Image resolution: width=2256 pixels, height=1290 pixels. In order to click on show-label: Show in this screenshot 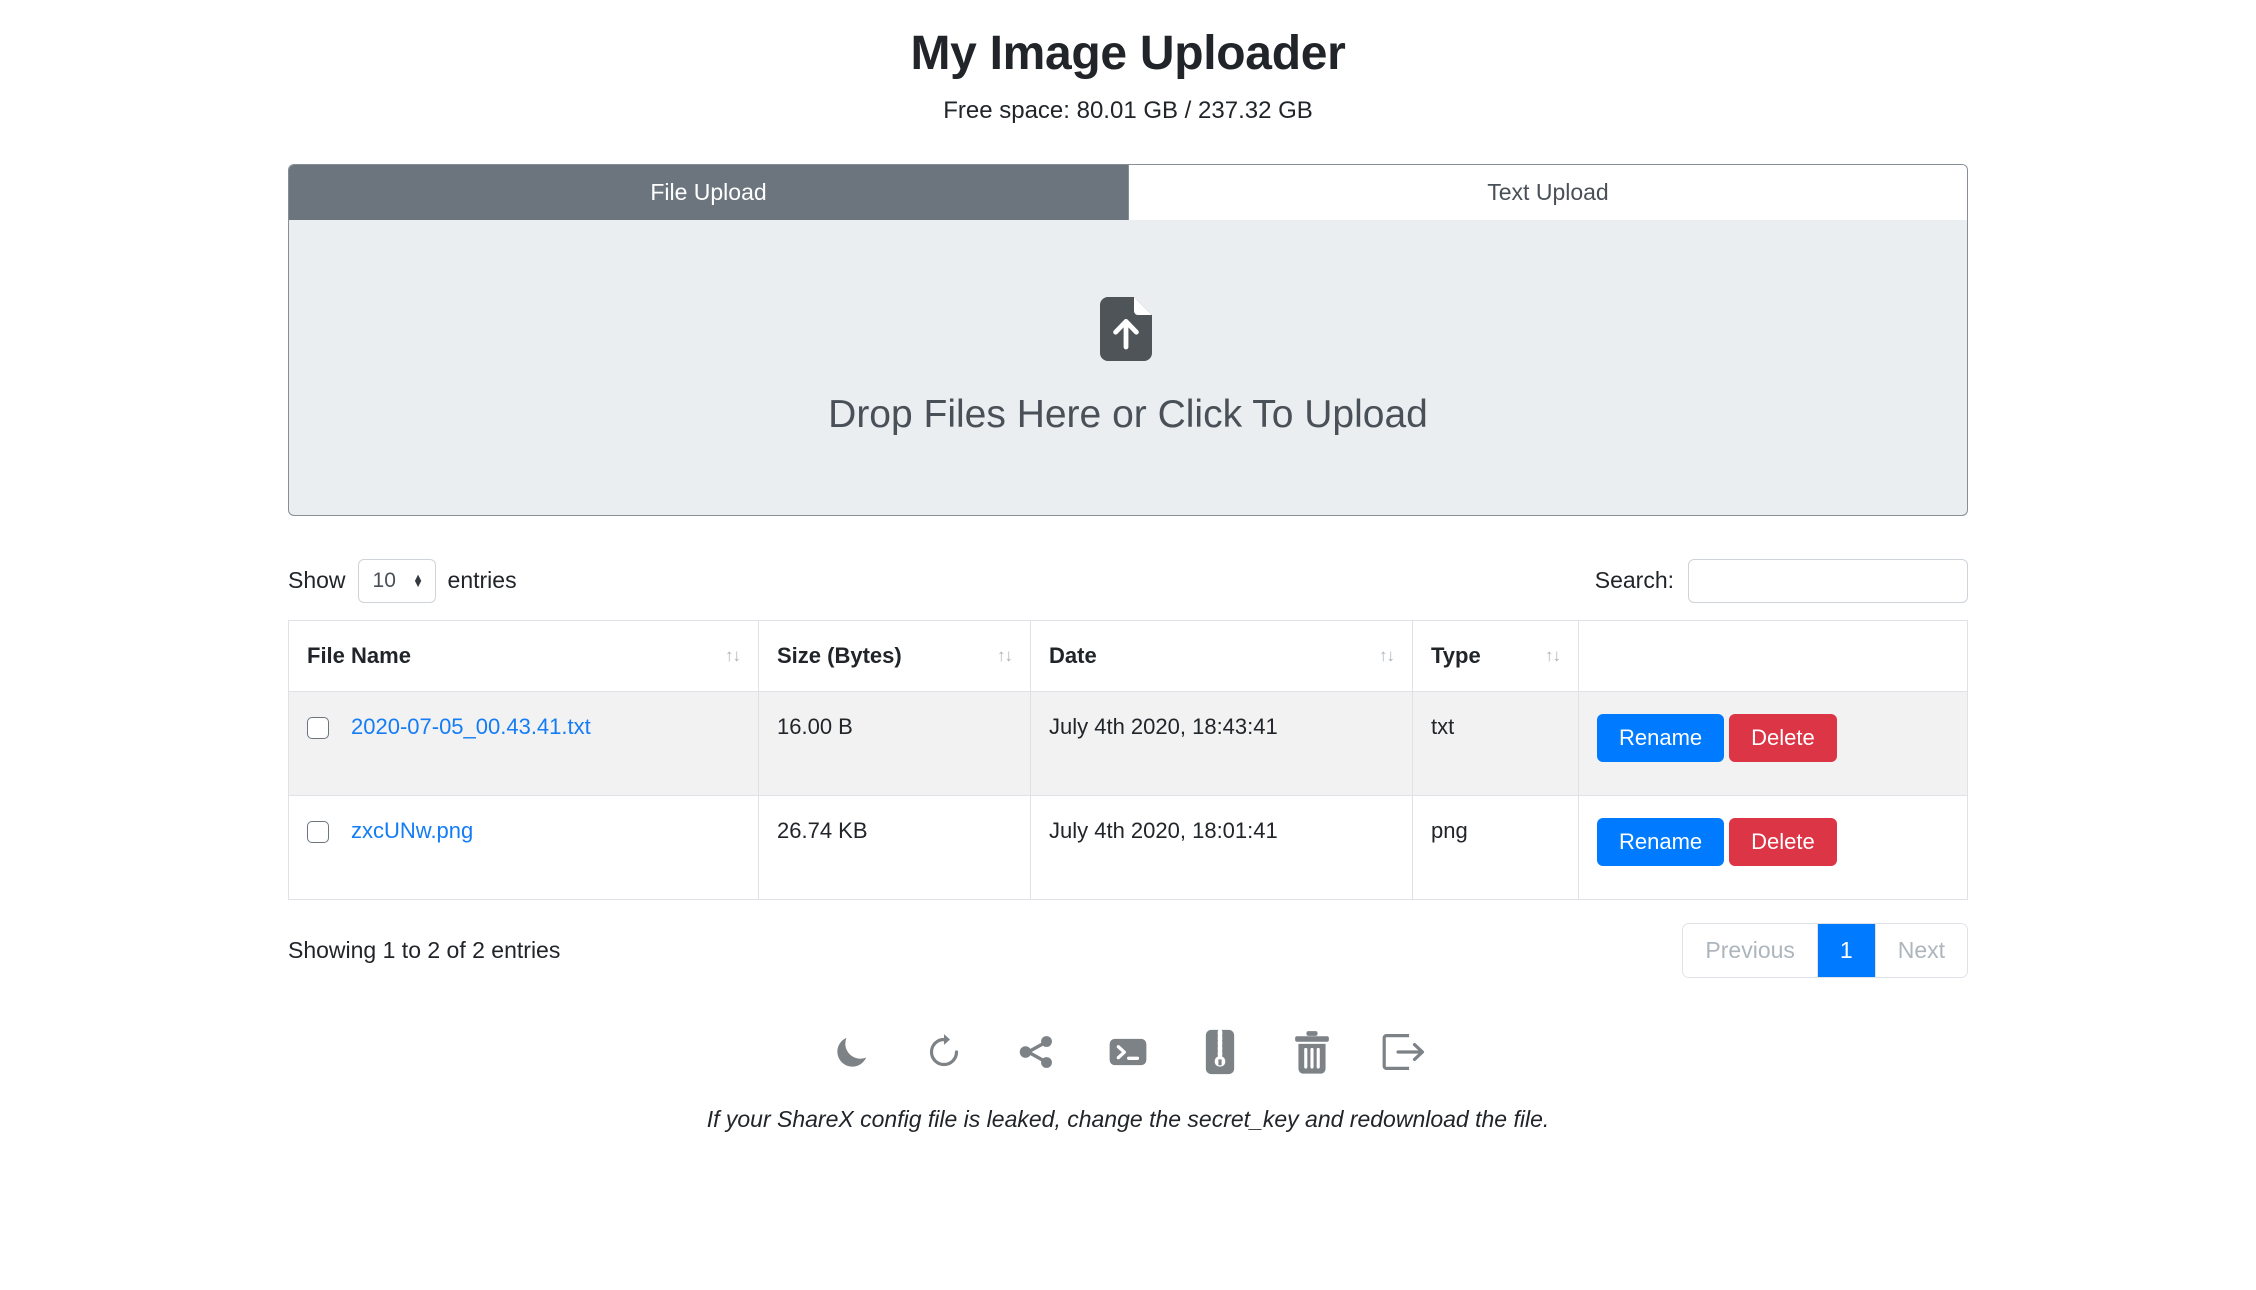, I will do `click(317, 580)`.